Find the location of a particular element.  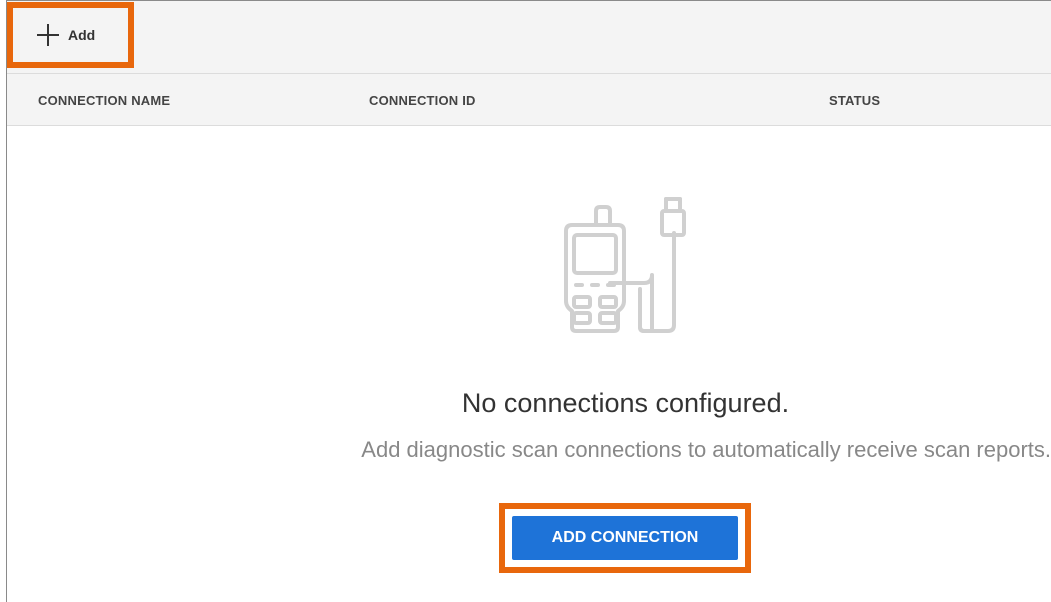

add-connection-button: ADD CONNECTION is located at coordinates (625, 538).